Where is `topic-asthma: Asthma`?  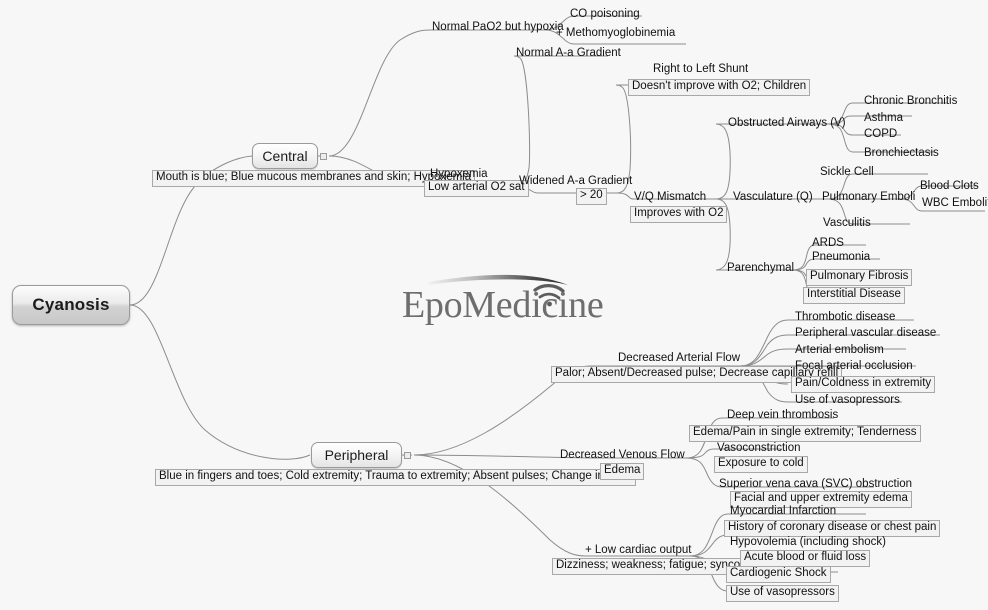
topic-asthma: Asthma is located at coordinates (883, 118).